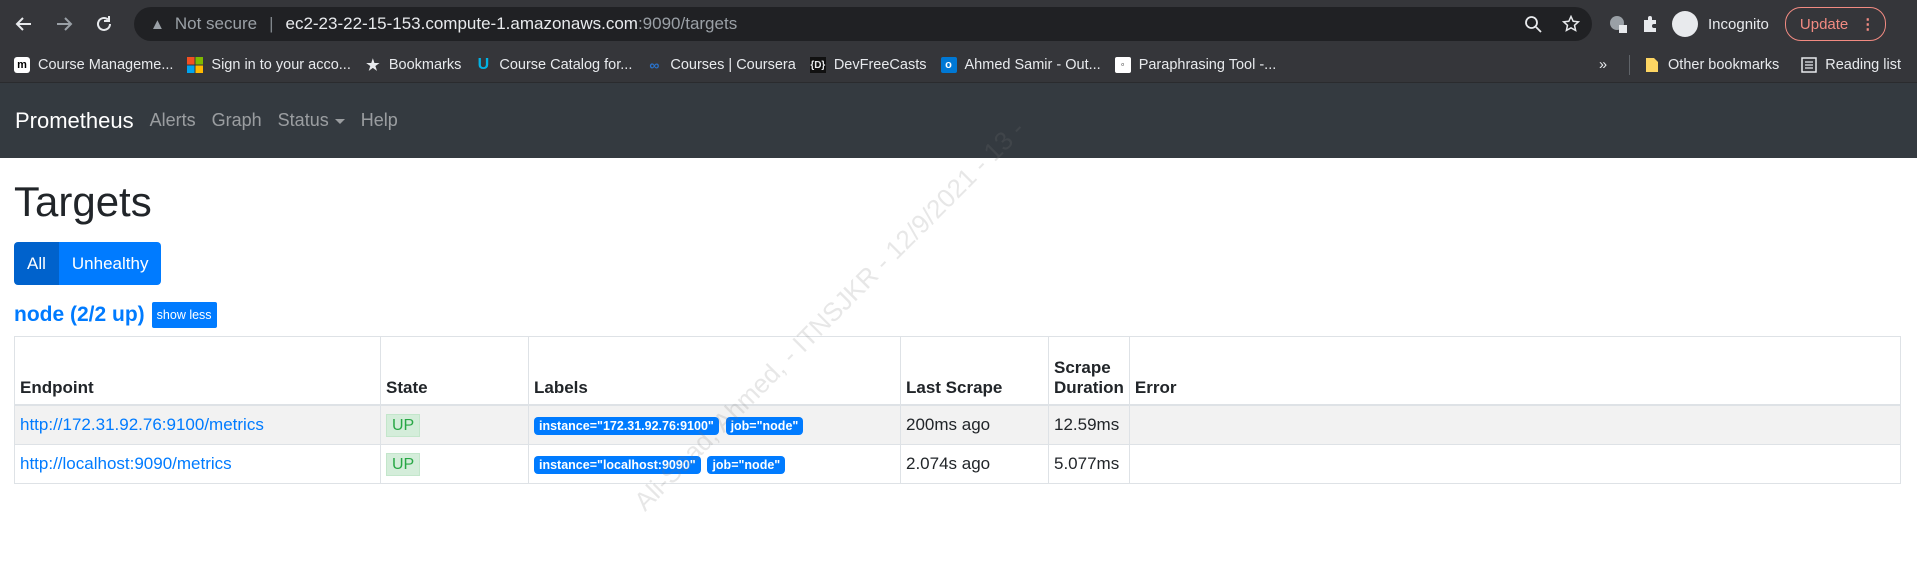 Image resolution: width=1917 pixels, height=588 pixels. I want to click on update-button: Update ⋮, so click(1835, 24).